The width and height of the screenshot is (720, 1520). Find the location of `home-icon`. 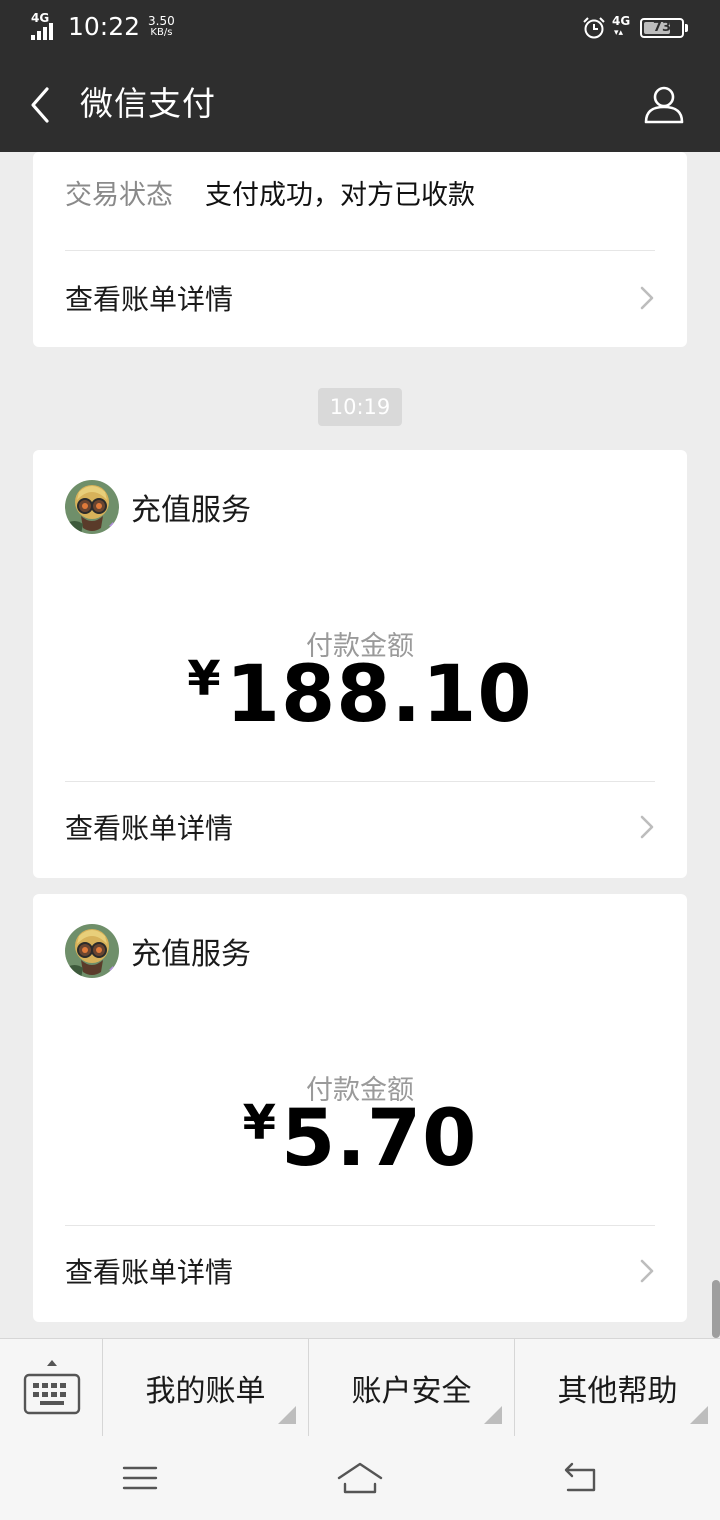

home-icon is located at coordinates (360, 1478).